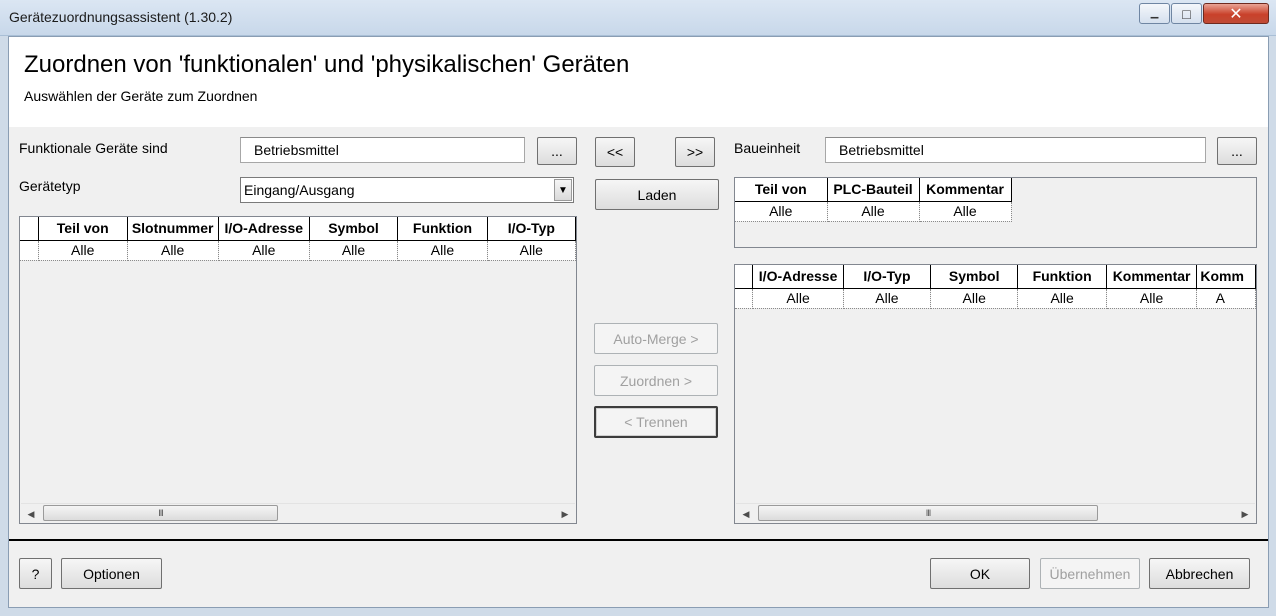 The width and height of the screenshot is (1276, 616). I want to click on options-button: Optionen, so click(111, 573).